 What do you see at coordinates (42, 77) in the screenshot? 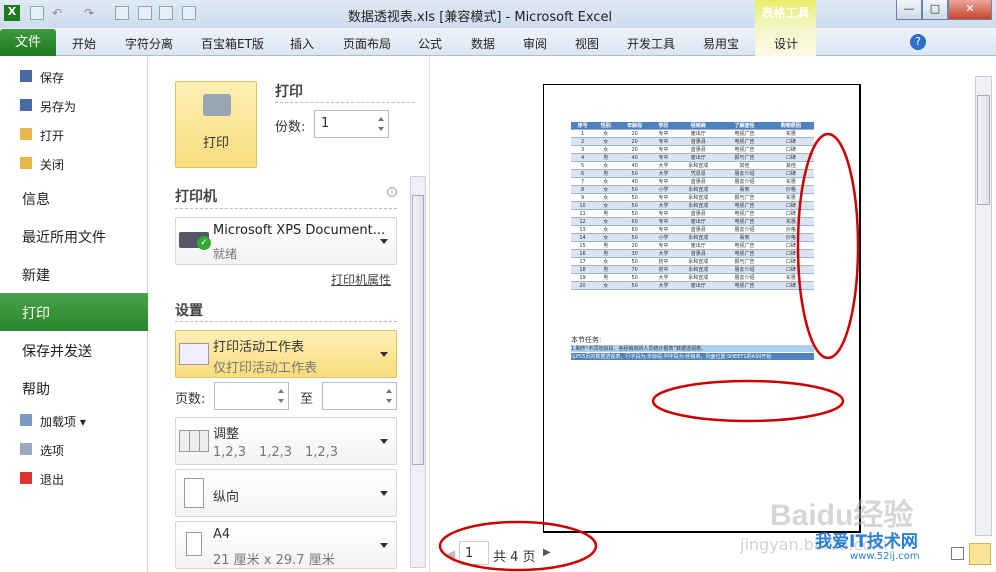
I see `nav-save: 保存` at bounding box center [42, 77].